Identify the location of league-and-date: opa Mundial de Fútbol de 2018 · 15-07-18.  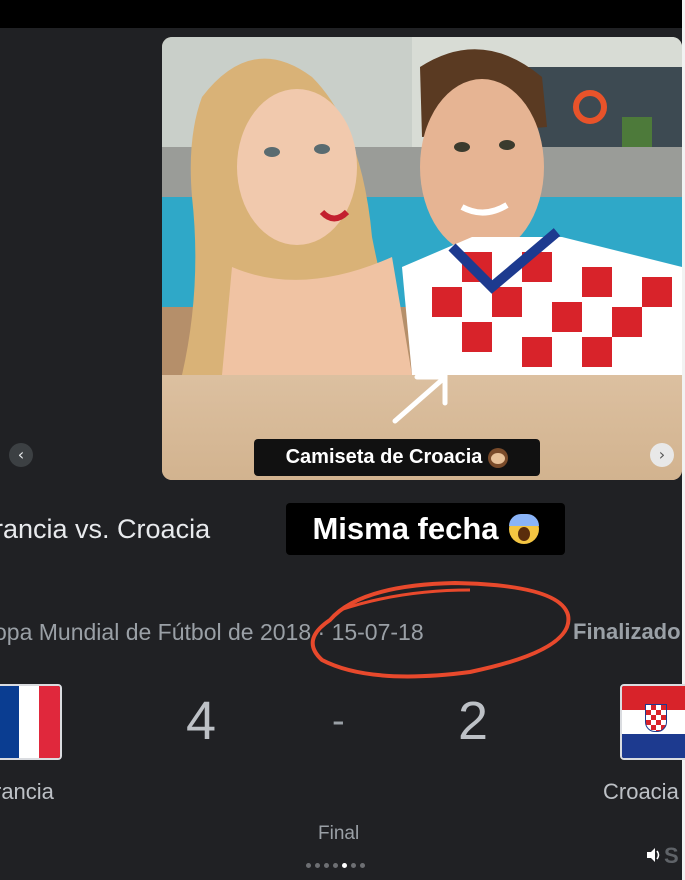
(212, 632).